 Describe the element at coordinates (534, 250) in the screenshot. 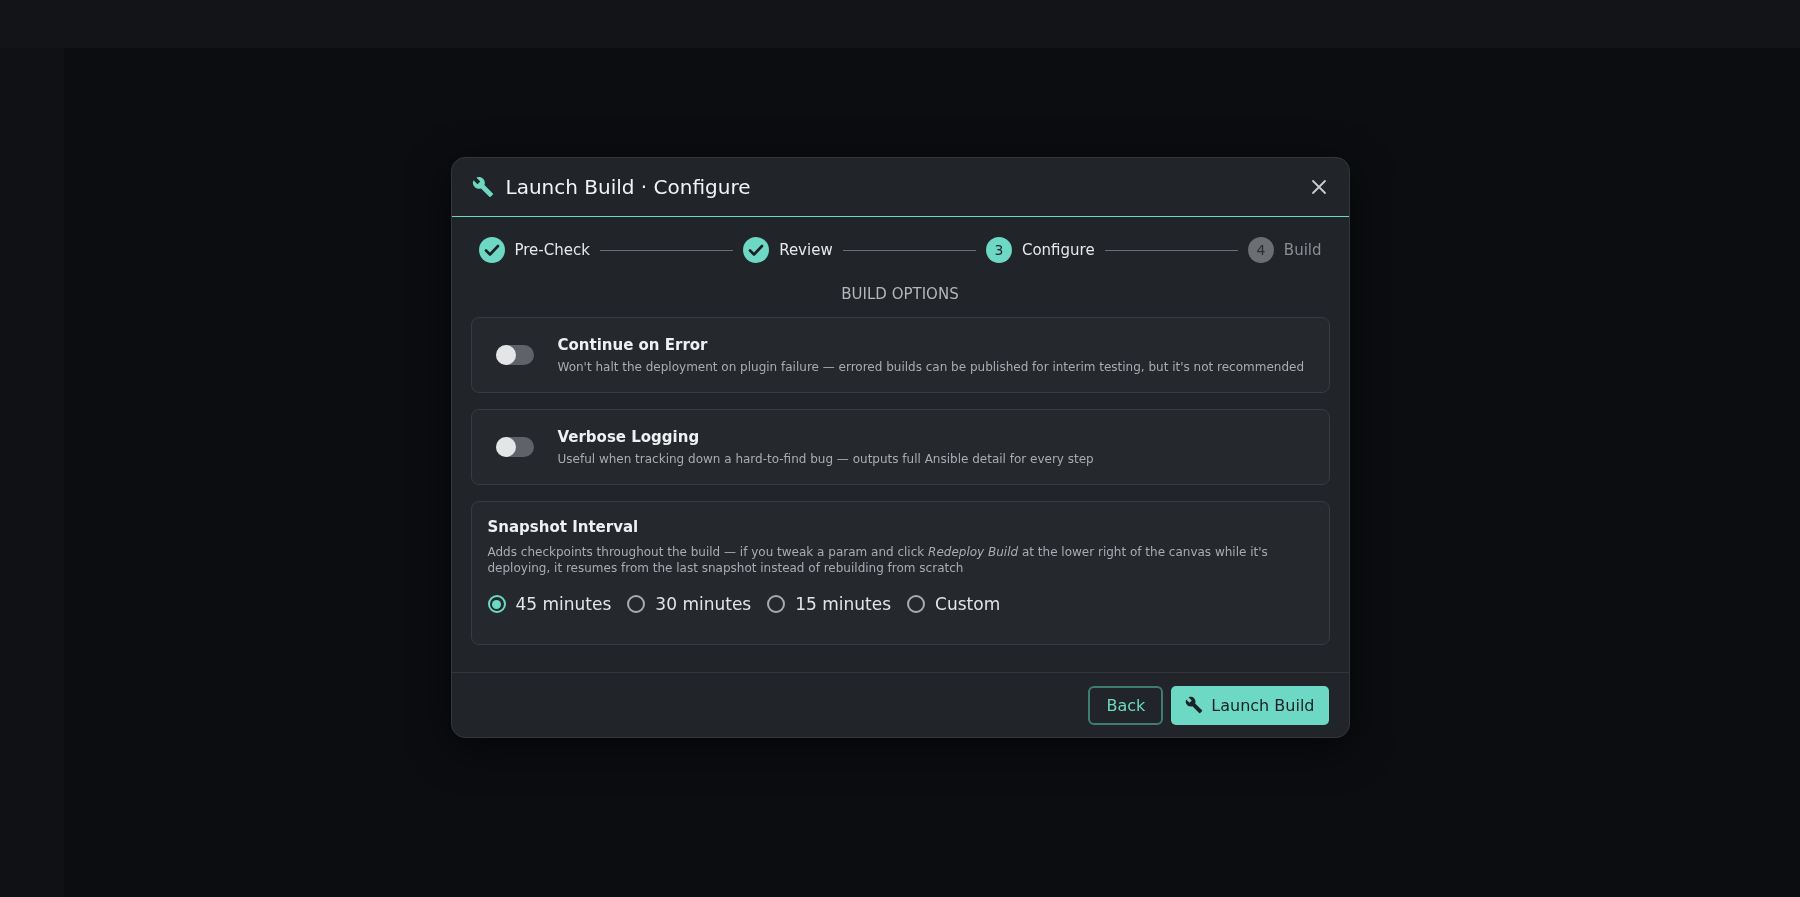

I see `stepper-step: Pre-Check` at that location.